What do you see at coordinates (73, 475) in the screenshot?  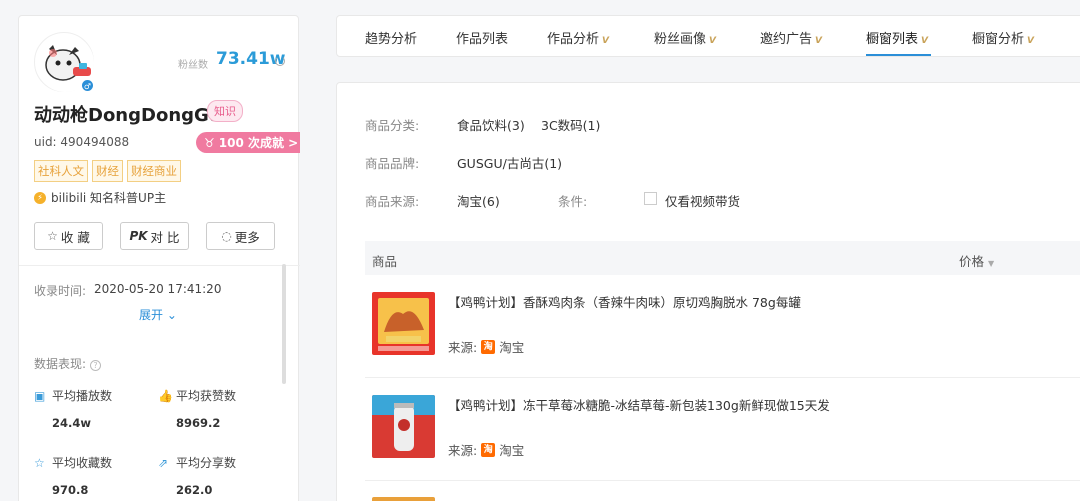 I see `stat-avg-favorites: ☆ 平均收藏数 970.8` at bounding box center [73, 475].